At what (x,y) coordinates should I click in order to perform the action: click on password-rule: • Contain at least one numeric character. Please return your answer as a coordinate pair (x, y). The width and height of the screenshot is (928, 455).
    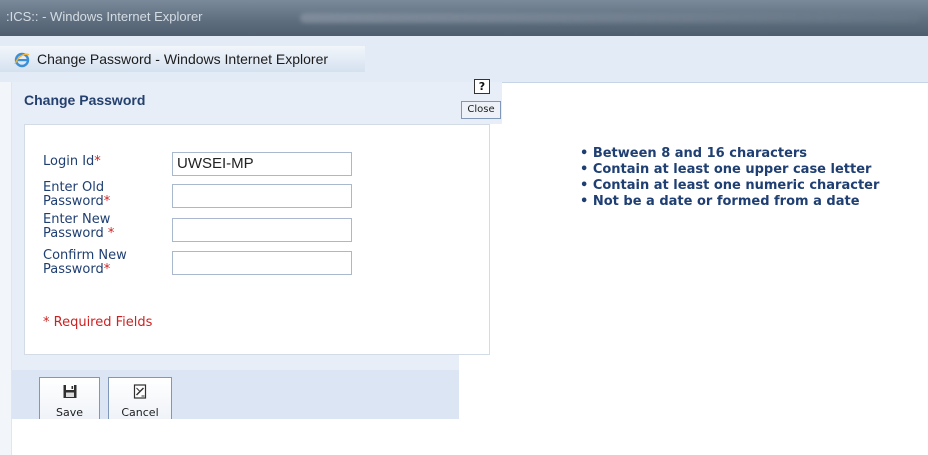
    Looking at the image, I should click on (730, 185).